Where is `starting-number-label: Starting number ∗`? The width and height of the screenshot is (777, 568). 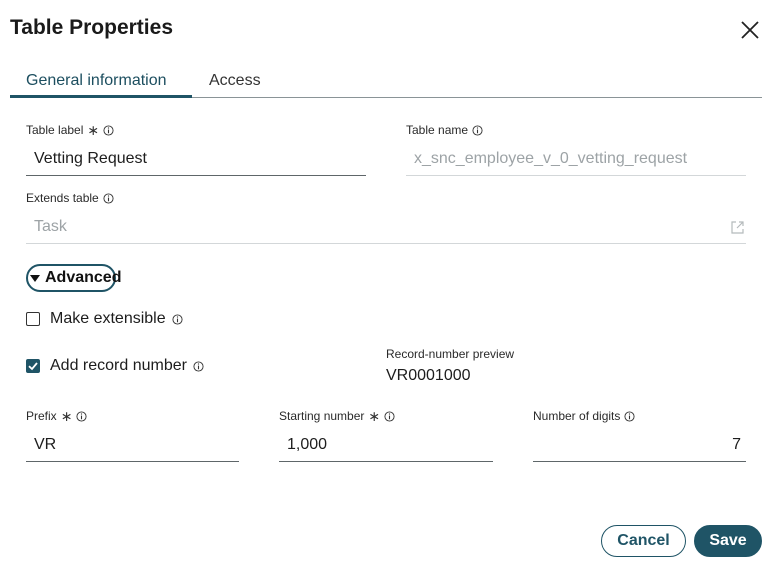
starting-number-label: Starting number ∗ is located at coordinates (337, 416).